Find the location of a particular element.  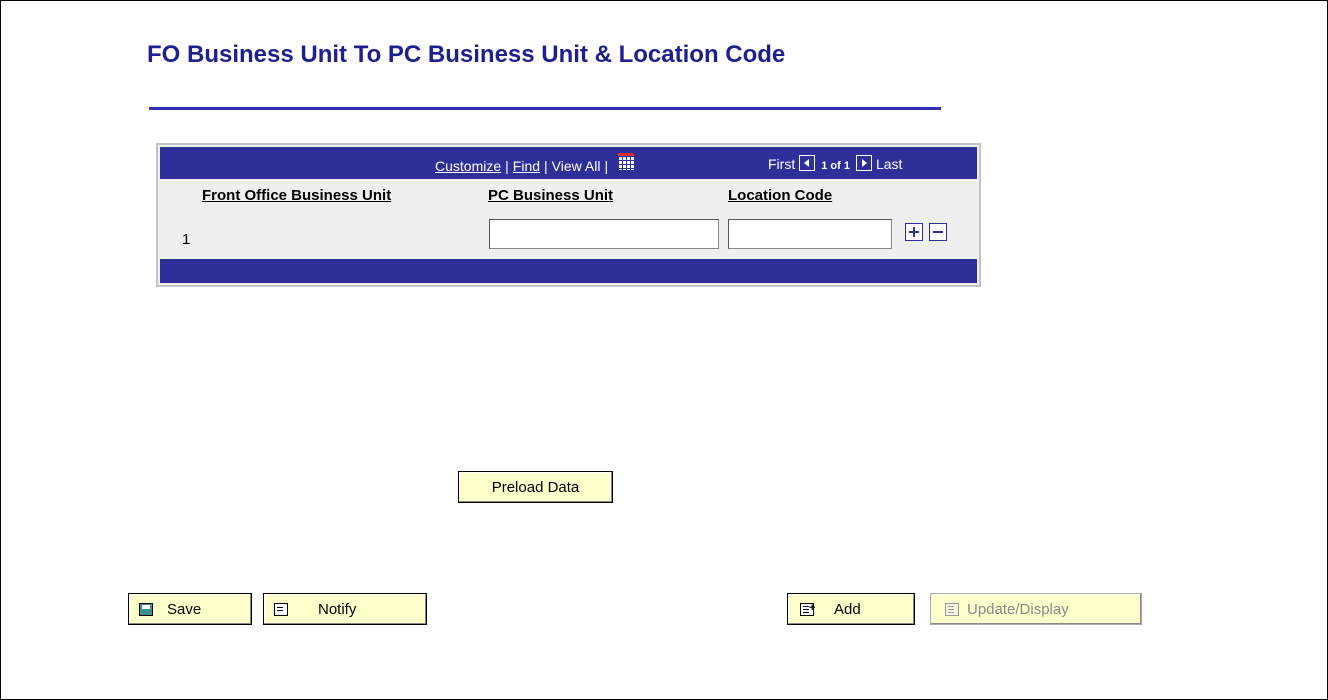

grid-paging: First 1 of 1 Last is located at coordinates (835, 163).